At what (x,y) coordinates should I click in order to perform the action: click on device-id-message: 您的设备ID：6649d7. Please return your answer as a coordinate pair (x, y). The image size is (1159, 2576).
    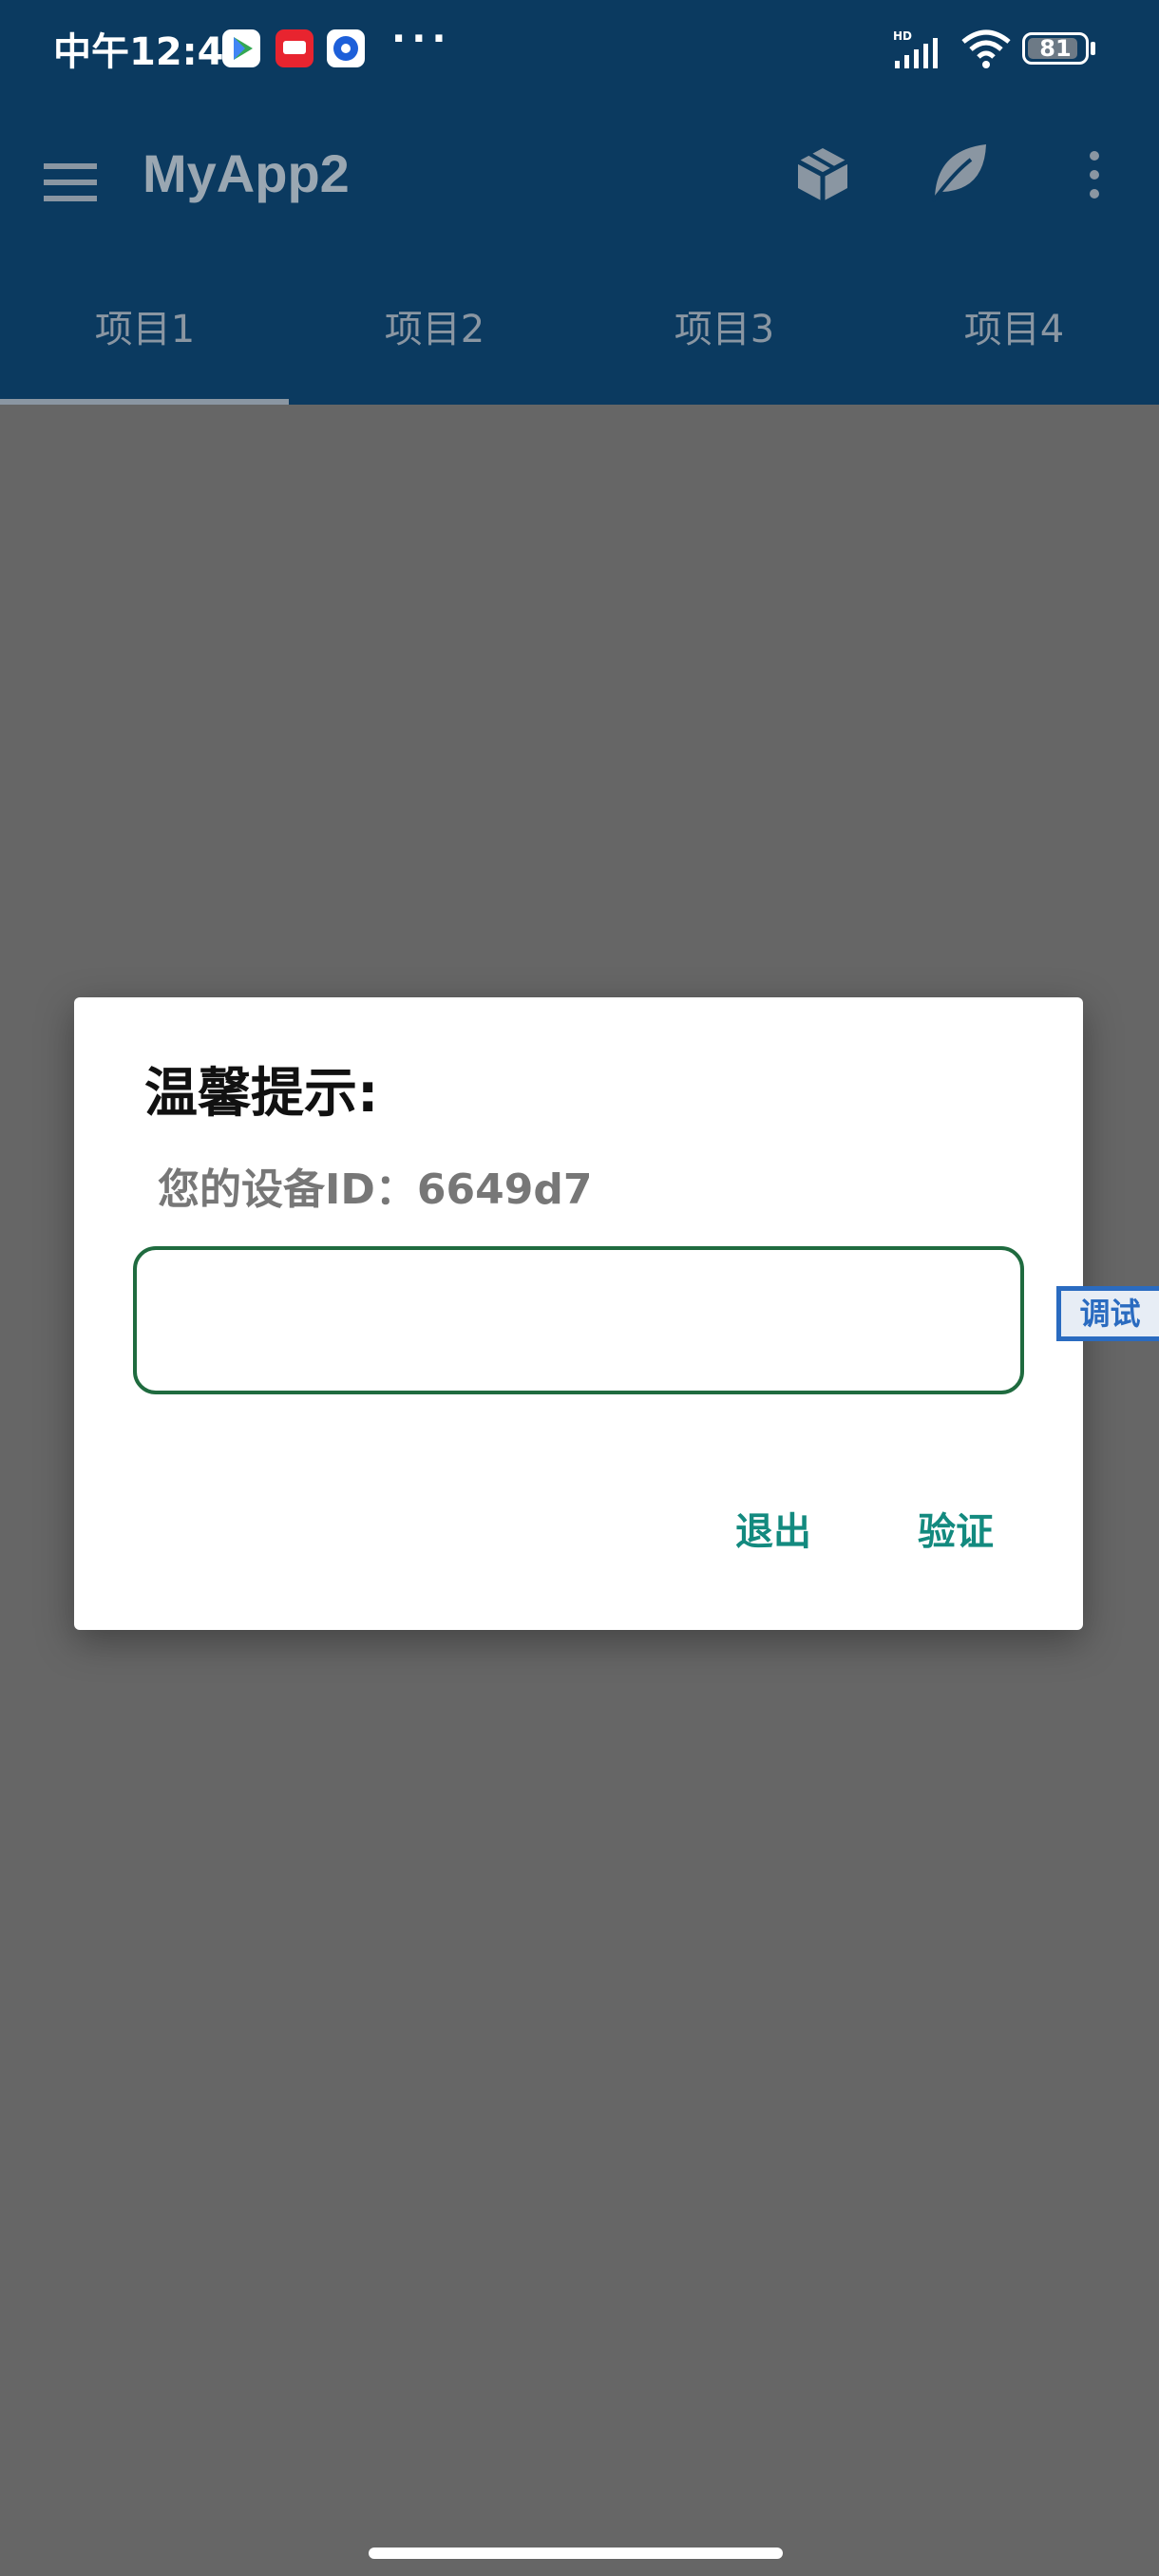
    Looking at the image, I should click on (375, 1189).